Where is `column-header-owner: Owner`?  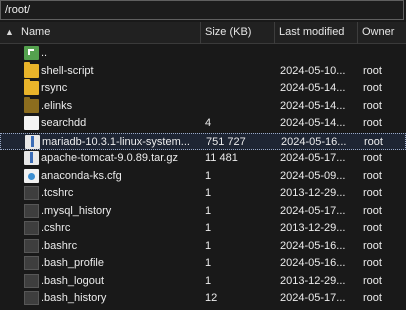 column-header-owner: Owner is located at coordinates (382, 33).